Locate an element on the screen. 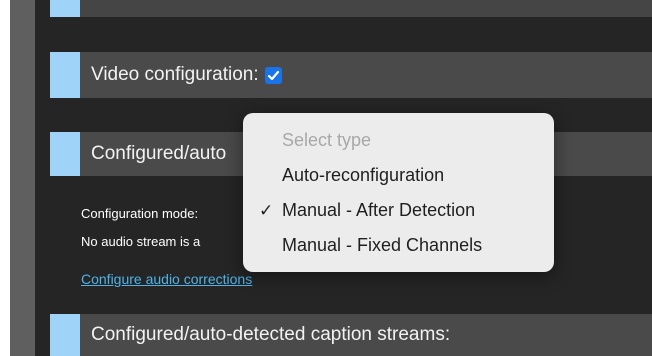  dropdown-option-auto-reconfiguration: Auto-reconfiguration is located at coordinates (398, 179).